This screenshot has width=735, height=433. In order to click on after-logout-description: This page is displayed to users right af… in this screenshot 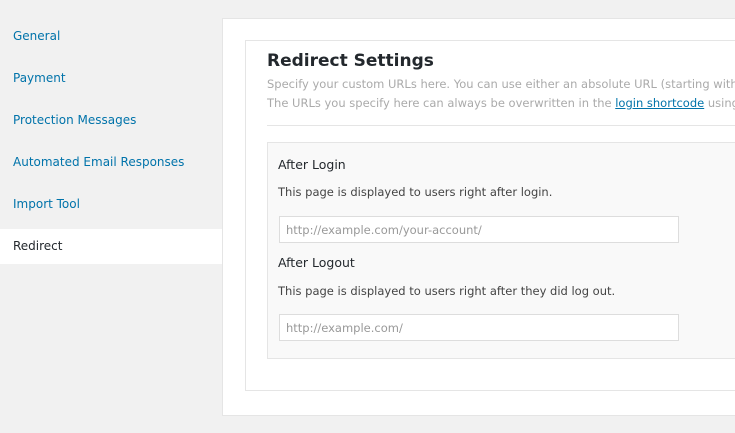, I will do `click(447, 291)`.